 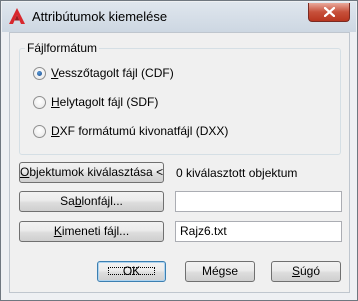 I want to click on title-bar: Attribútumok kiemelése, so click(x=179, y=17).